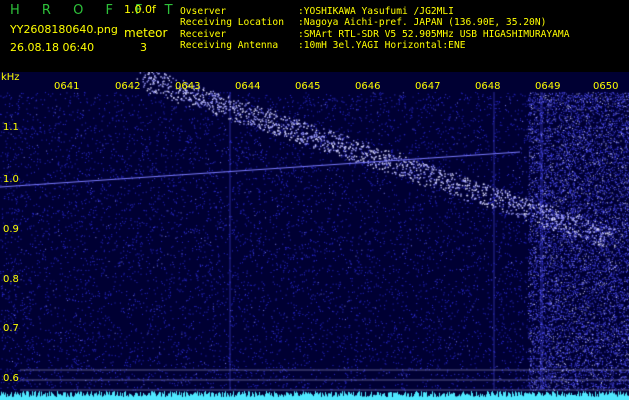 Image resolution: width=629 pixels, height=400 pixels. I want to click on info-key: Receiver, so click(203, 34).